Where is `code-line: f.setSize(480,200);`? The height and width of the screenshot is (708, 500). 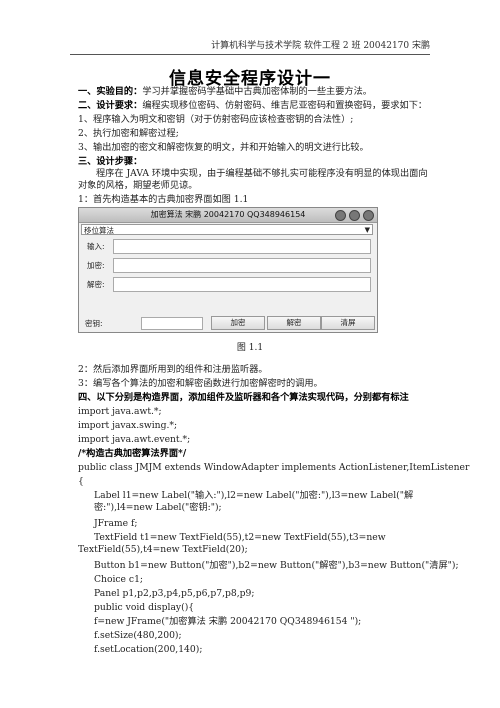 code-line: f.setSize(480,200); is located at coordinates (138, 635).